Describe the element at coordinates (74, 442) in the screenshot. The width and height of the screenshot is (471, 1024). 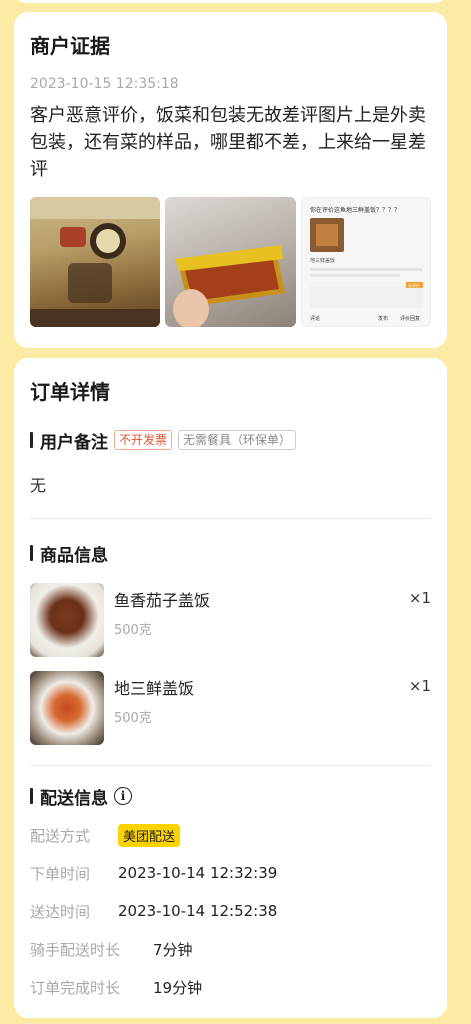
I see `remark-title: 用户备注` at that location.